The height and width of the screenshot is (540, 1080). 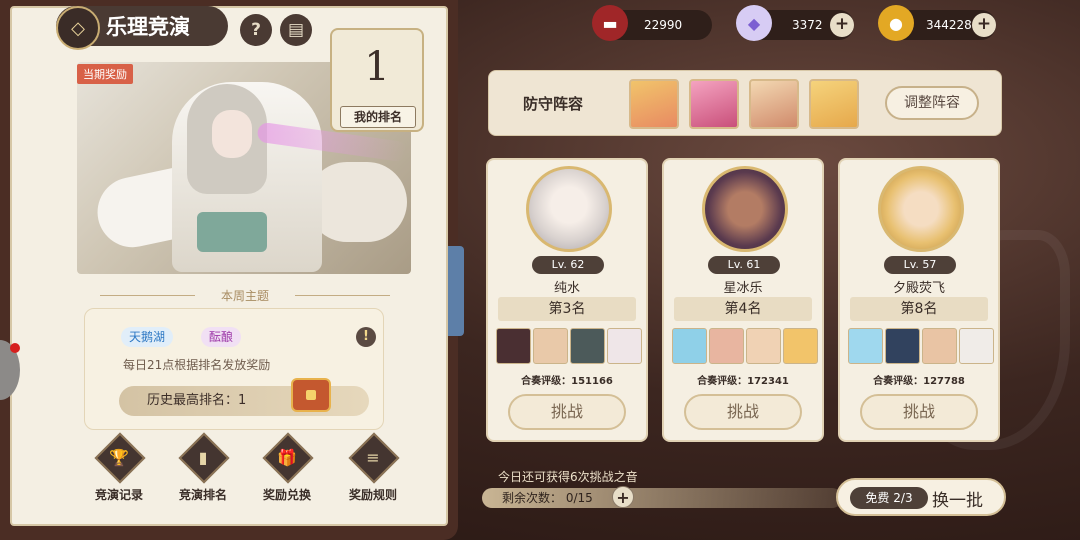 I want to click on button-label: 竞演排名, so click(x=202, y=495).